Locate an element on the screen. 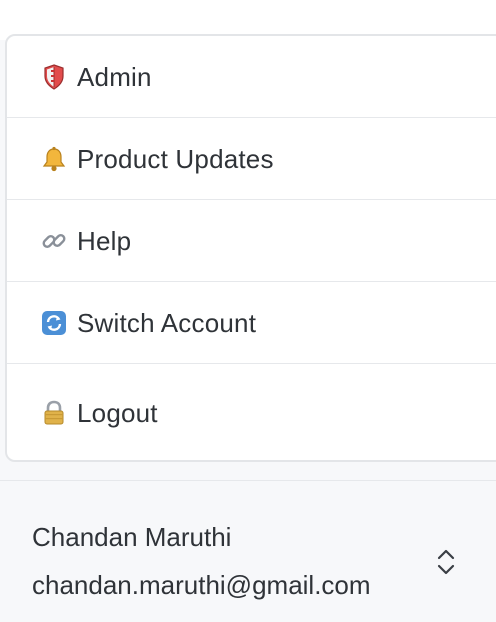 The width and height of the screenshot is (496, 622). menu-item-label: Admin is located at coordinates (114, 76).